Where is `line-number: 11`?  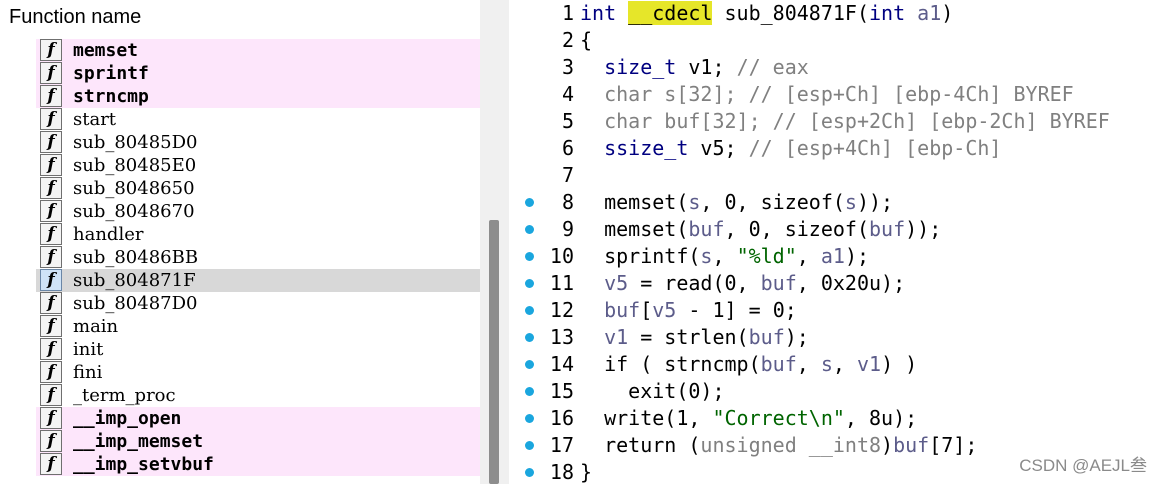 line-number: 11 is located at coordinates (561, 283).